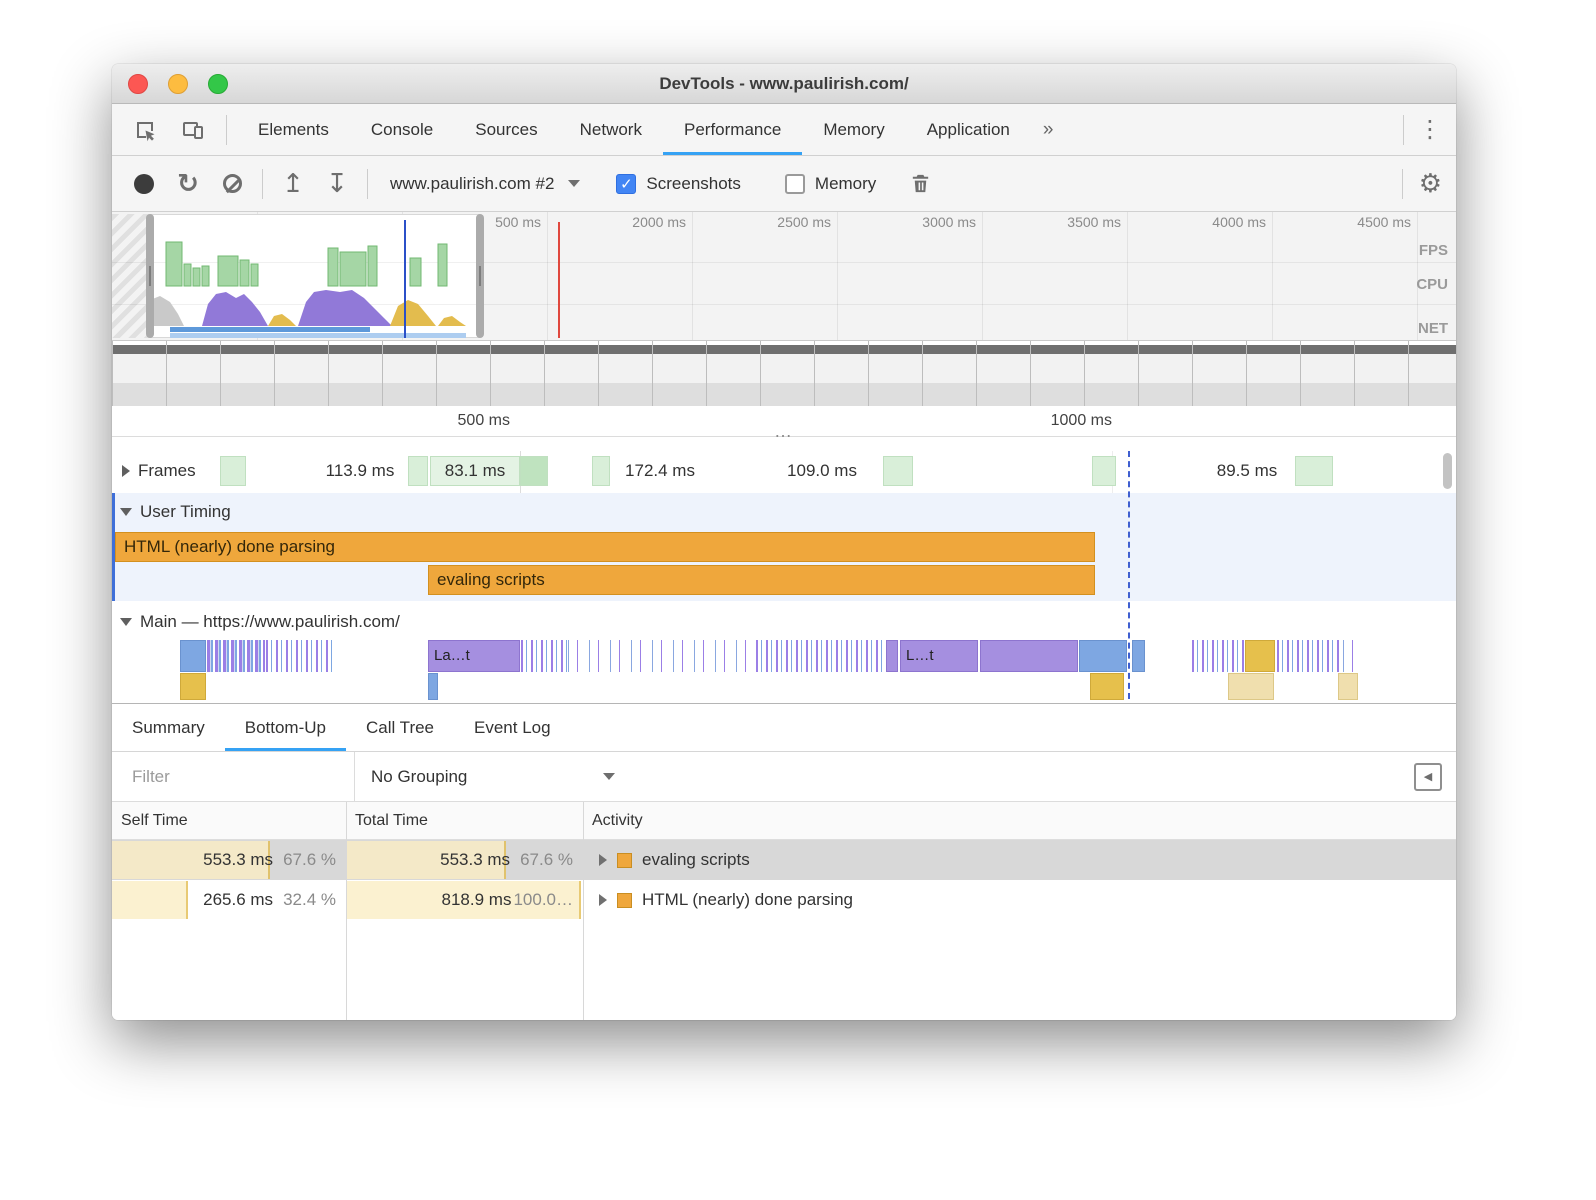 The height and width of the screenshot is (1200, 1596). Describe the element at coordinates (293, 129) in the screenshot. I see `tab-elements: Elements` at that location.